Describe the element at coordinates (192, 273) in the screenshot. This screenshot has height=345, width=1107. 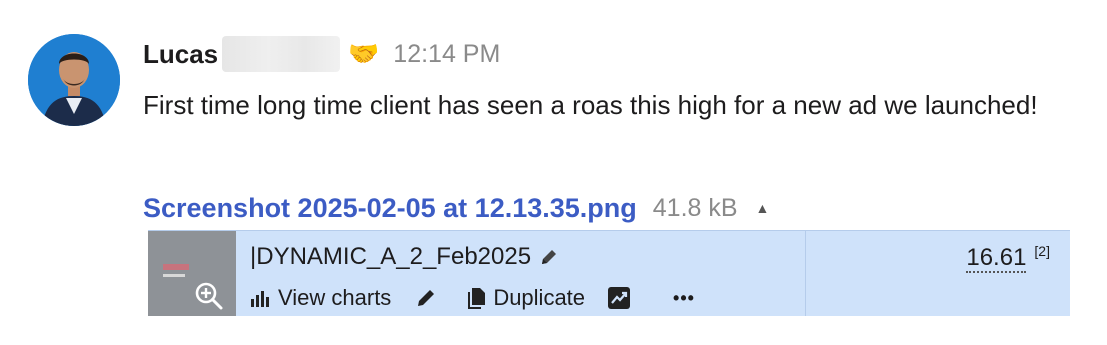
I see `ad-thumbnail` at that location.